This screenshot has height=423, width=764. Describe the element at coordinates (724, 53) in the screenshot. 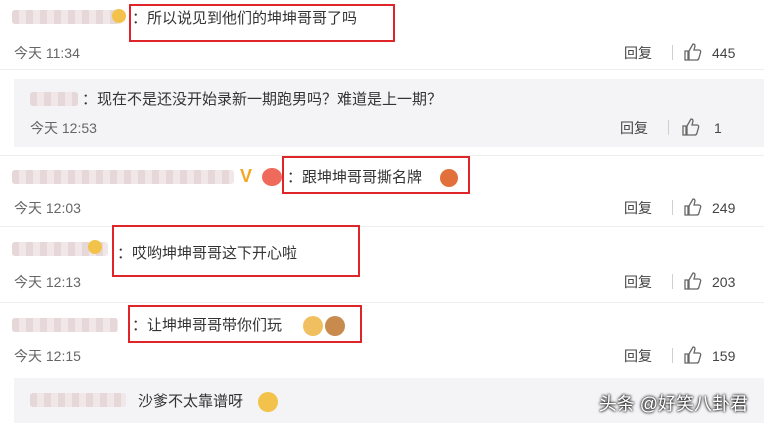

I see `like-count: 445` at that location.